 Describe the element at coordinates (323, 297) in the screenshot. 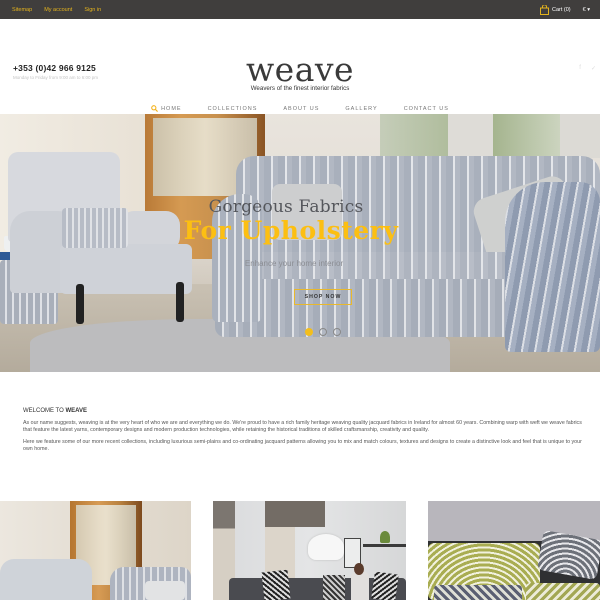

I see `shop-now-button: SHOP NOW` at that location.